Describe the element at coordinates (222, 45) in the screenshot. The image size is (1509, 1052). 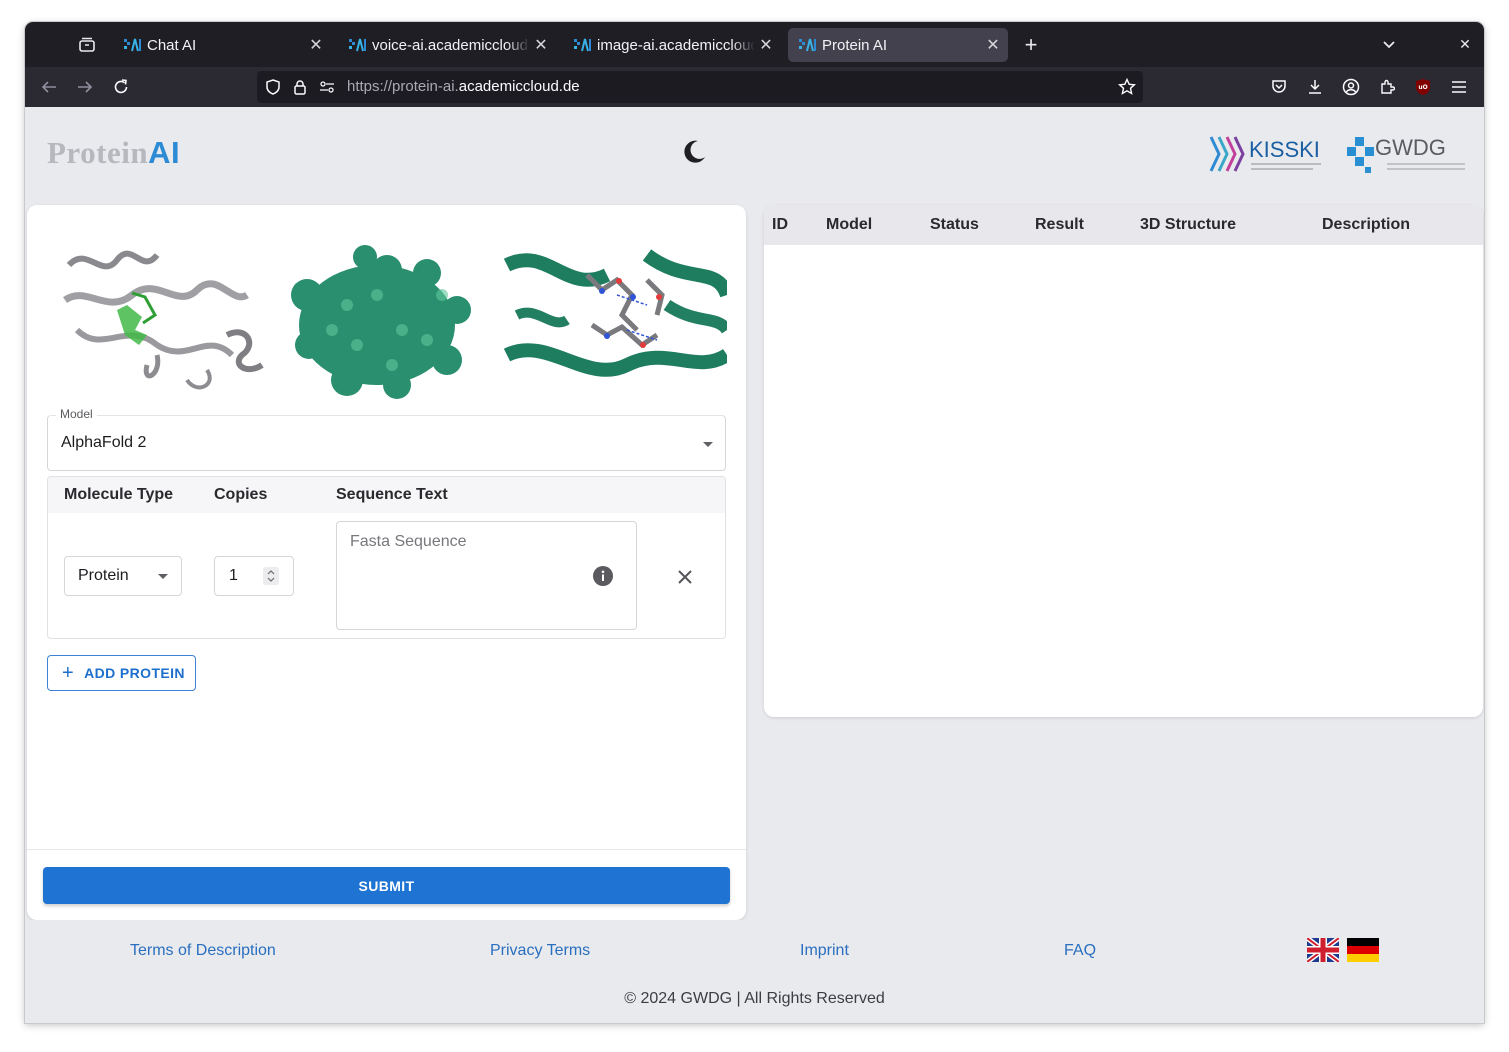
I see `tab-chat-ai: Chat AI ✕` at that location.